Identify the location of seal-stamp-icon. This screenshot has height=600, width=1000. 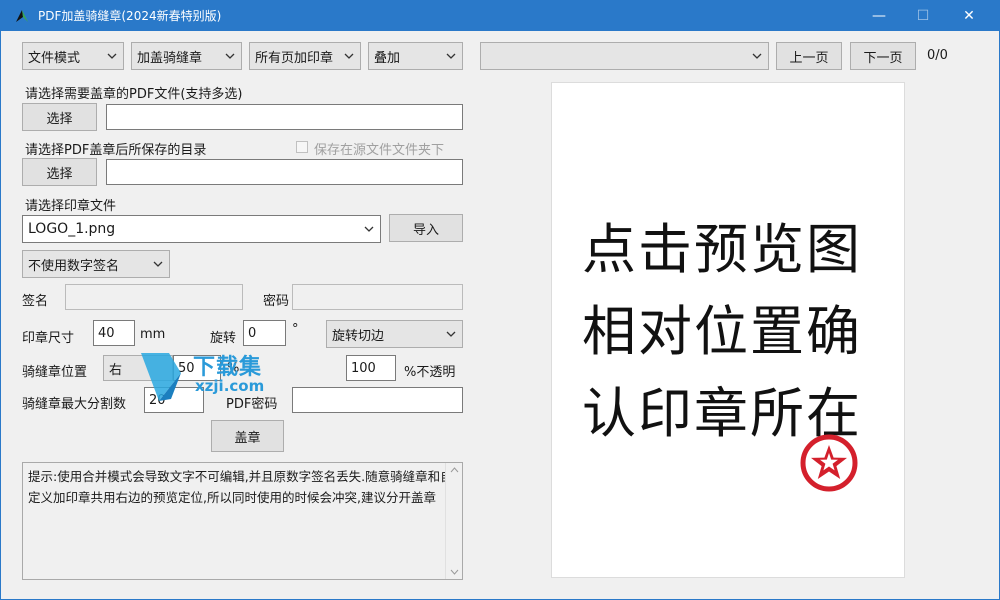
(829, 463).